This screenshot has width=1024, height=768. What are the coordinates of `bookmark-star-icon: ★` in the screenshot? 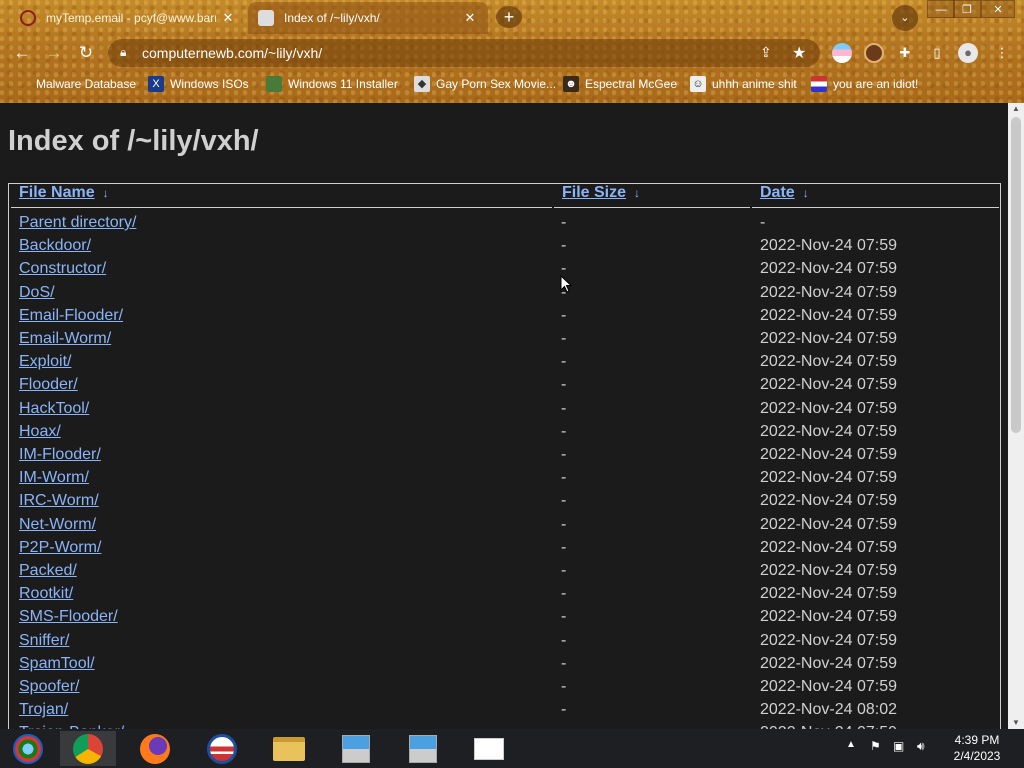 It's located at (799, 53).